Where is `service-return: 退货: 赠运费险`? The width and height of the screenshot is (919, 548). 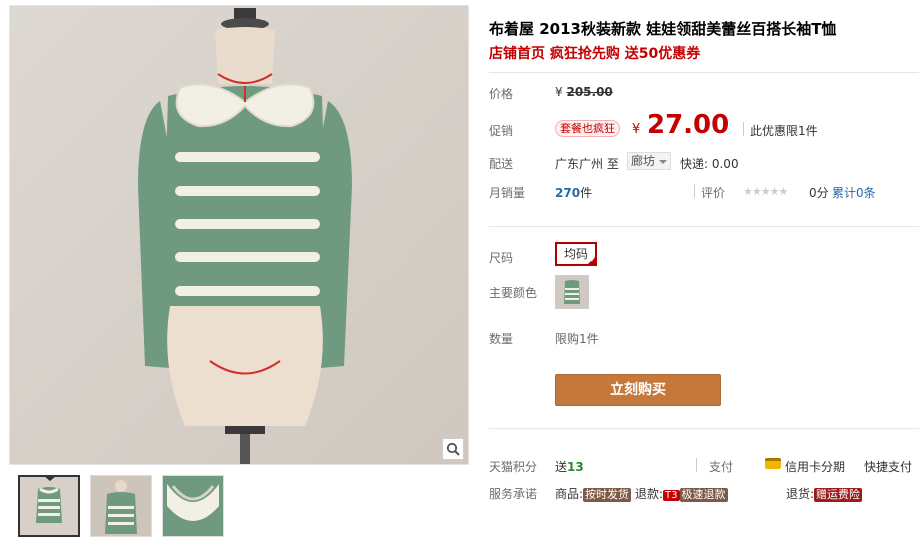
service-return: 退货: 赠运费险 is located at coordinates (824, 493).